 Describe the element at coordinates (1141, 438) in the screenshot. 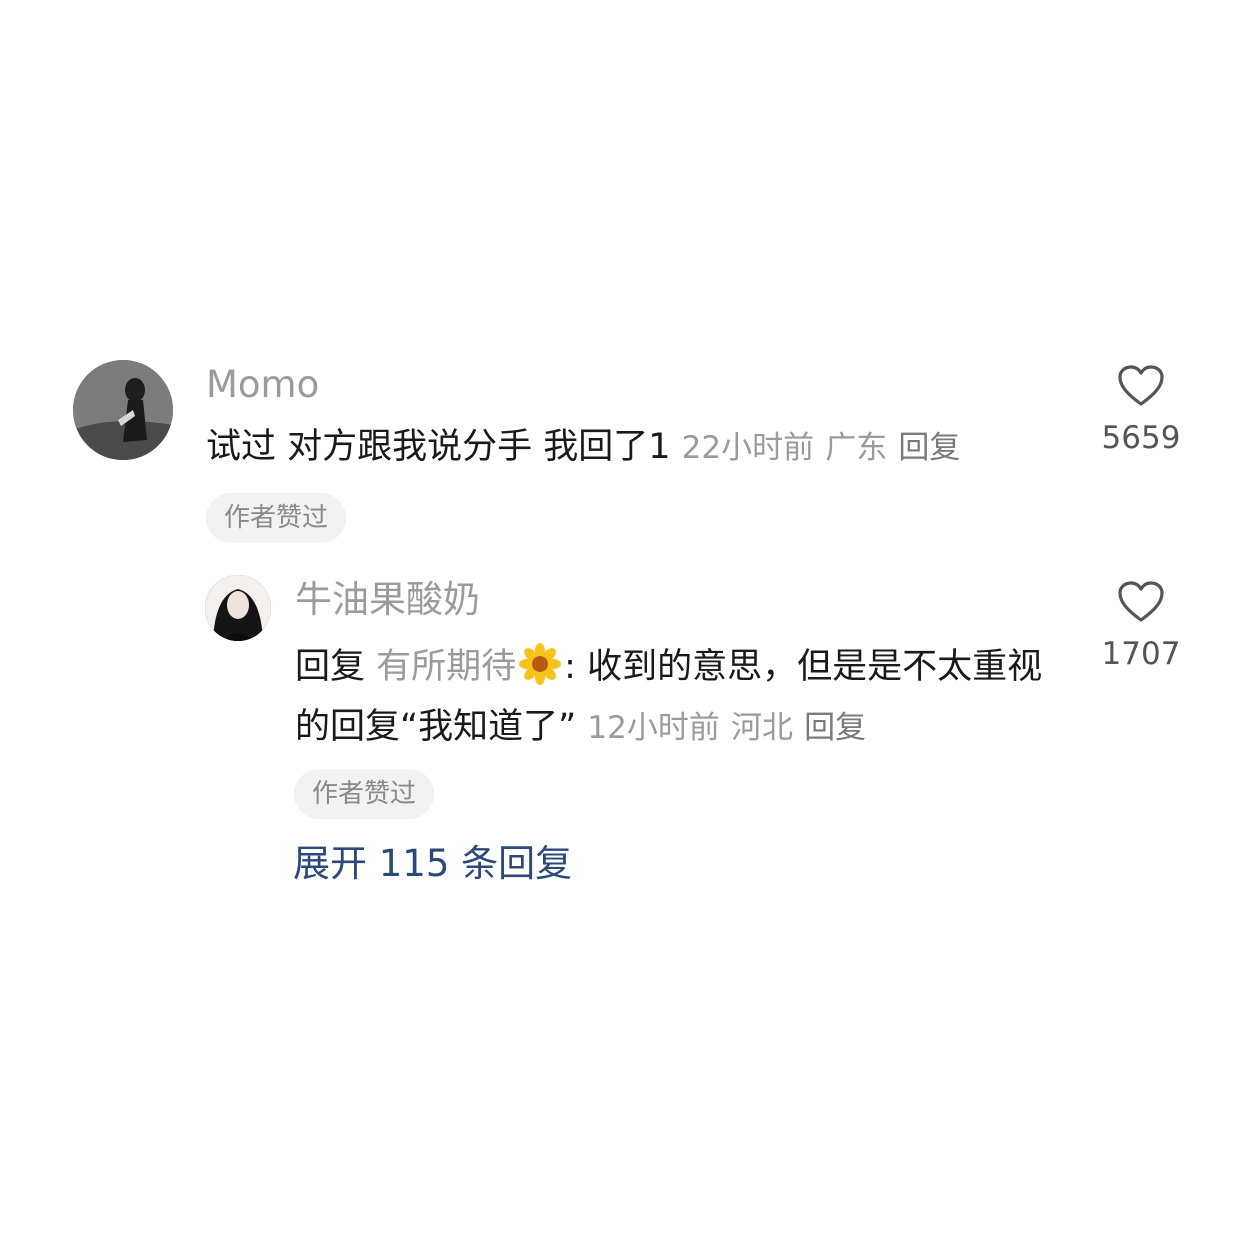

I see `like-count: 5659` at that location.